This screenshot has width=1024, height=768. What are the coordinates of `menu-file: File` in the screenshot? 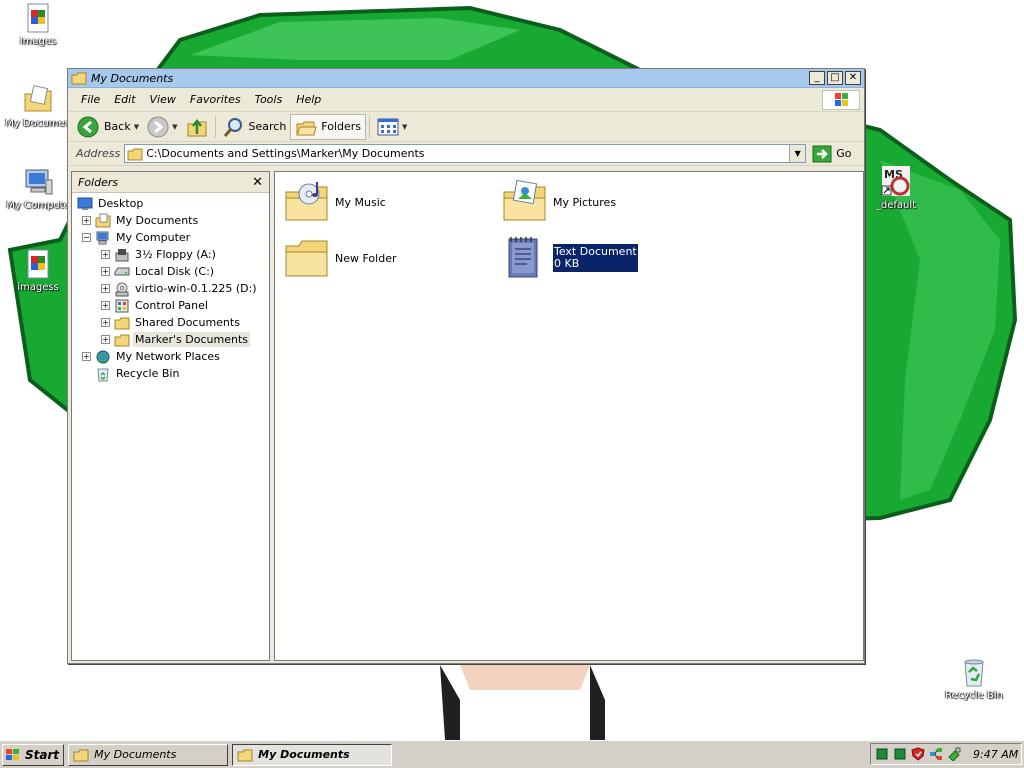 It's located at (90, 99).